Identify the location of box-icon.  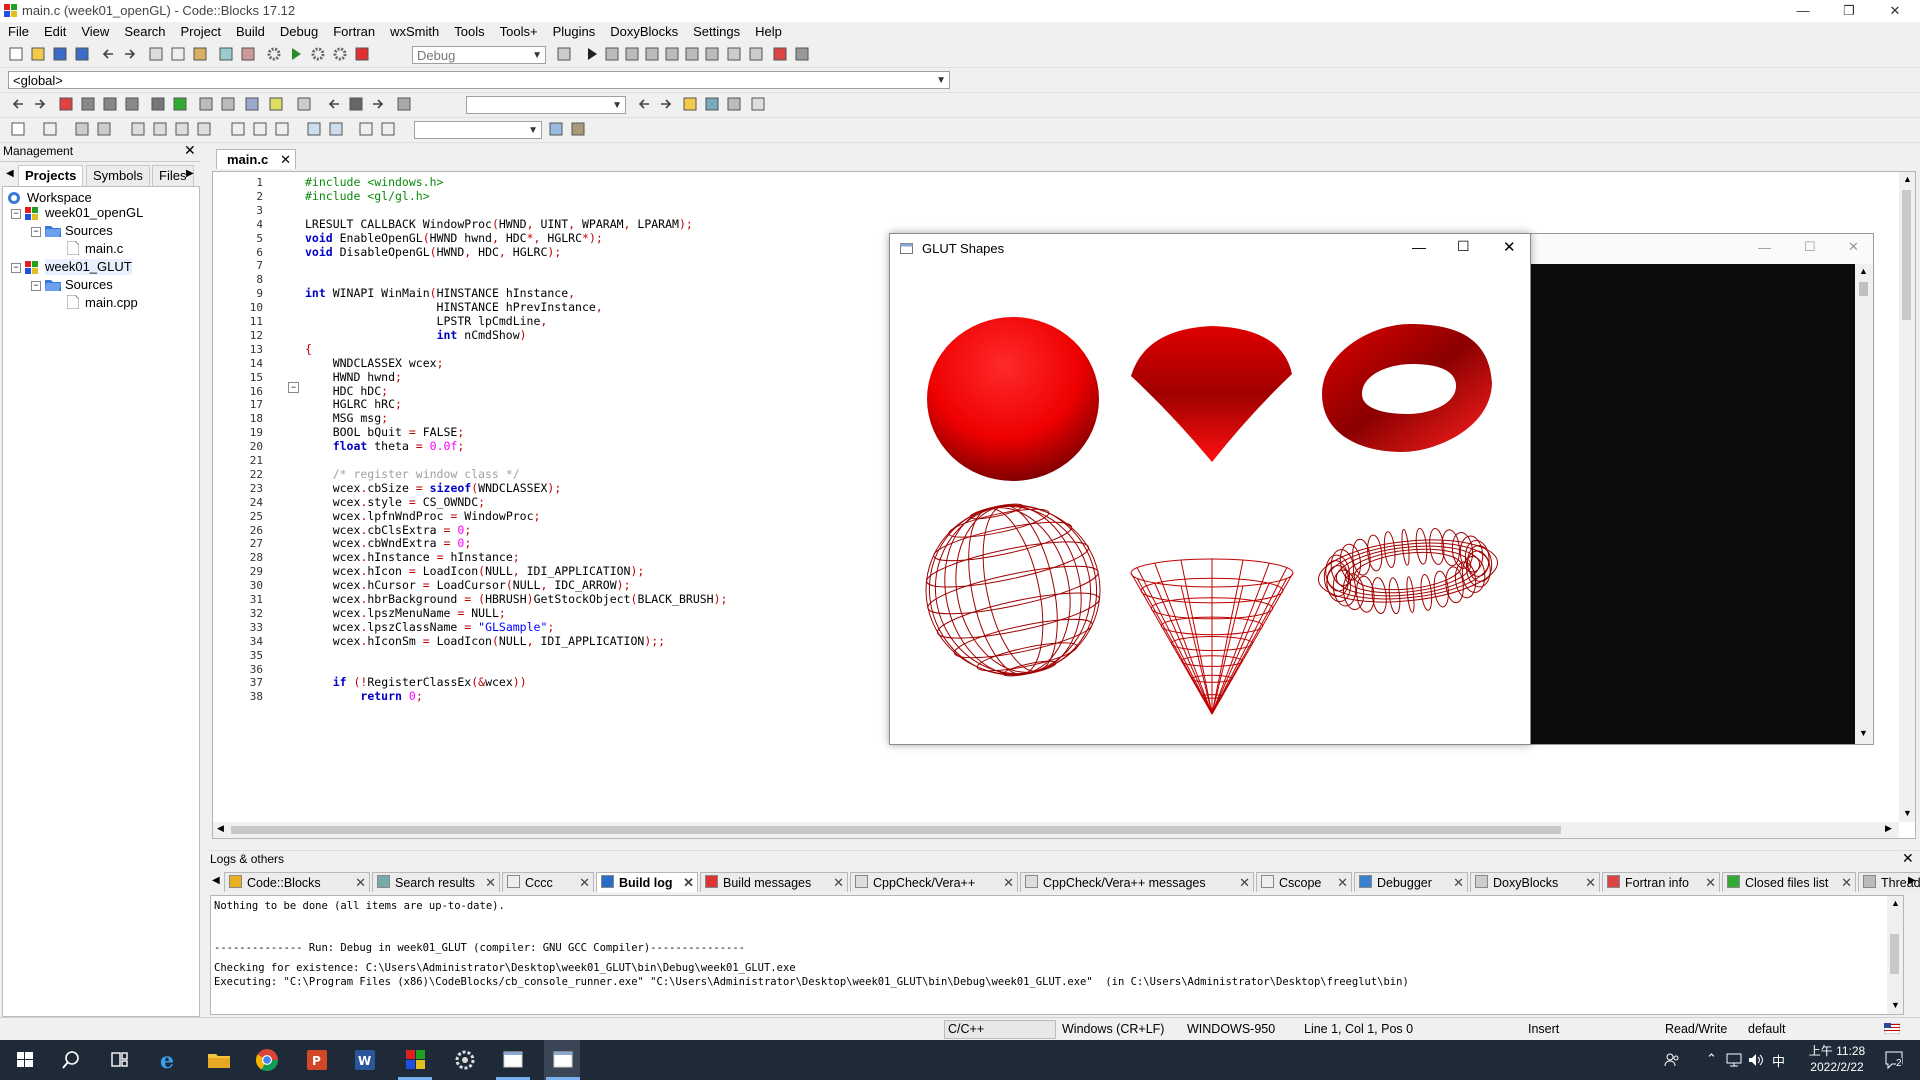
(204, 129).